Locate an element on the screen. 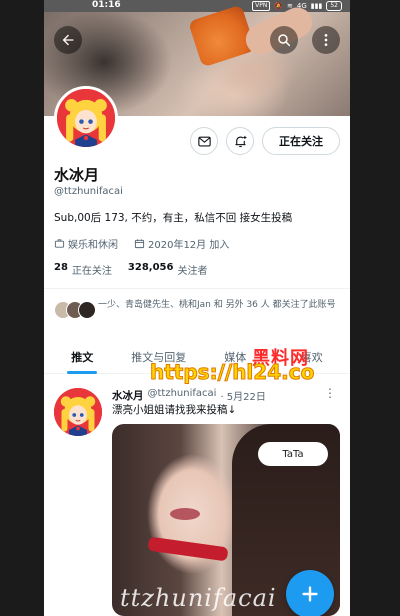  following-label: 正在关注 is located at coordinates (92, 269).